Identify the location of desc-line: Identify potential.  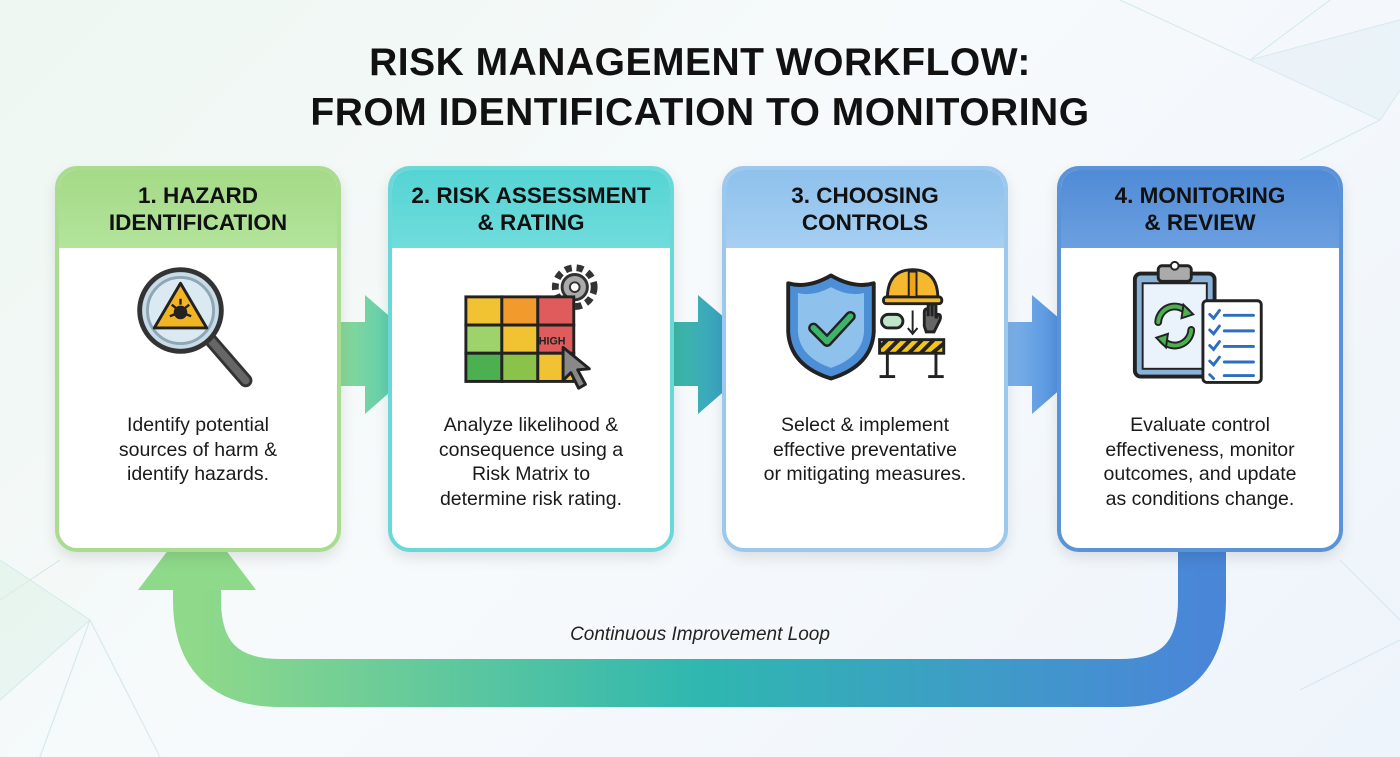
(197, 425).